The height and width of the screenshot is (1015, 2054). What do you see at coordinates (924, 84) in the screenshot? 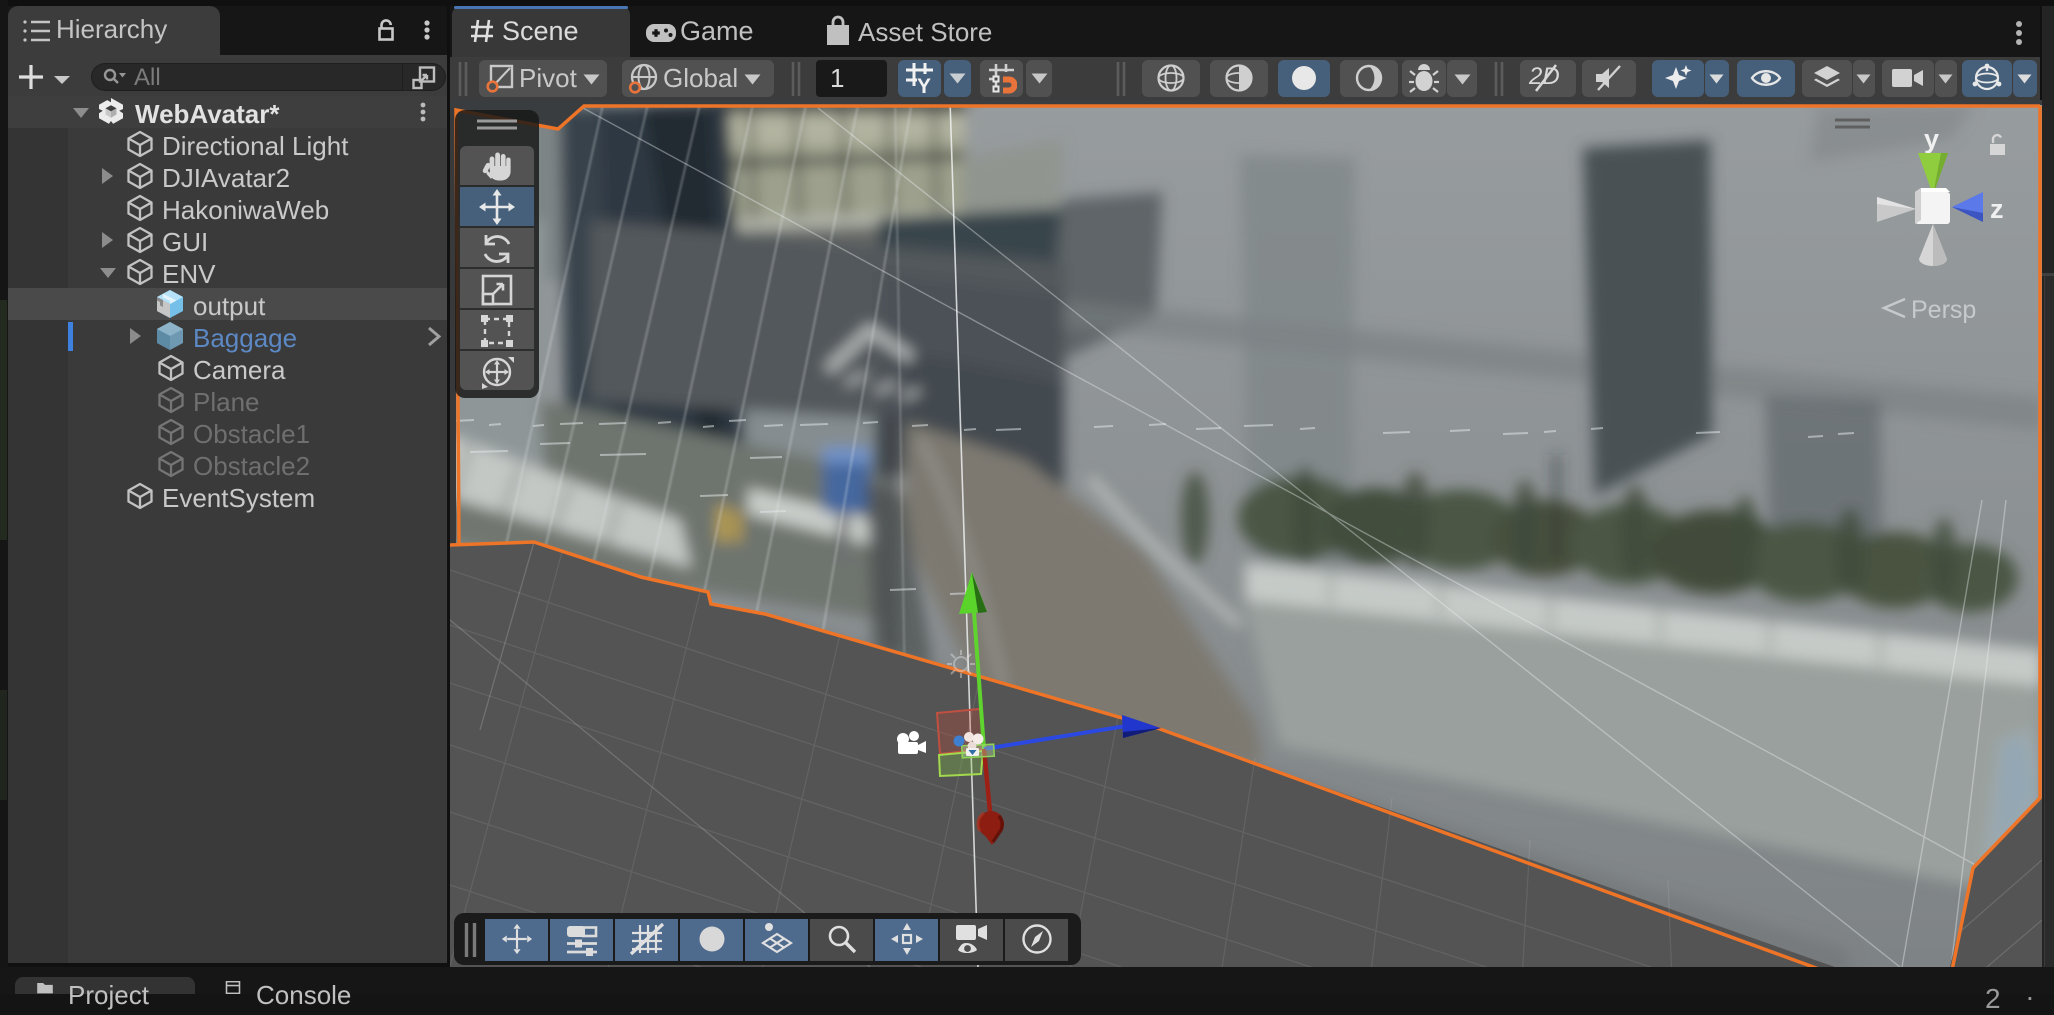
I see `svg-text: Y` at bounding box center [924, 84].